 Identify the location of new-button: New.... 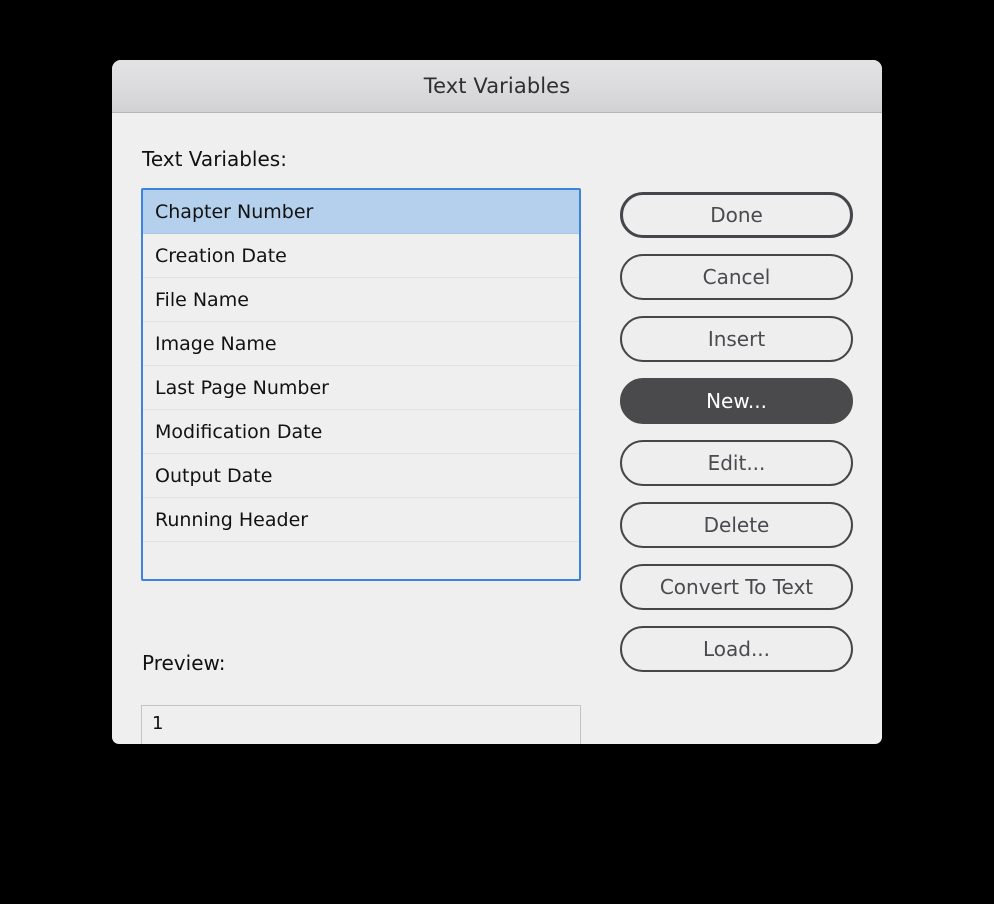
(736, 401).